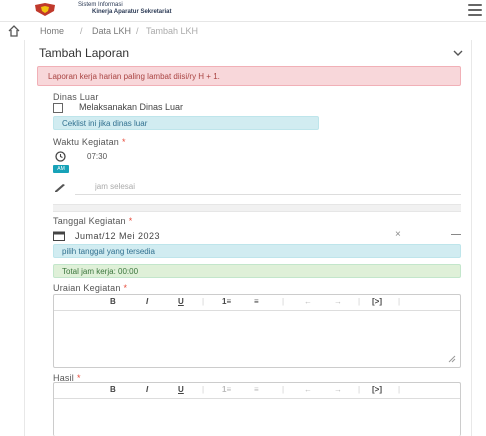 The height and width of the screenshot is (436, 486). I want to click on waktu-label-text: Waktu Kegiatan, so click(86, 142).